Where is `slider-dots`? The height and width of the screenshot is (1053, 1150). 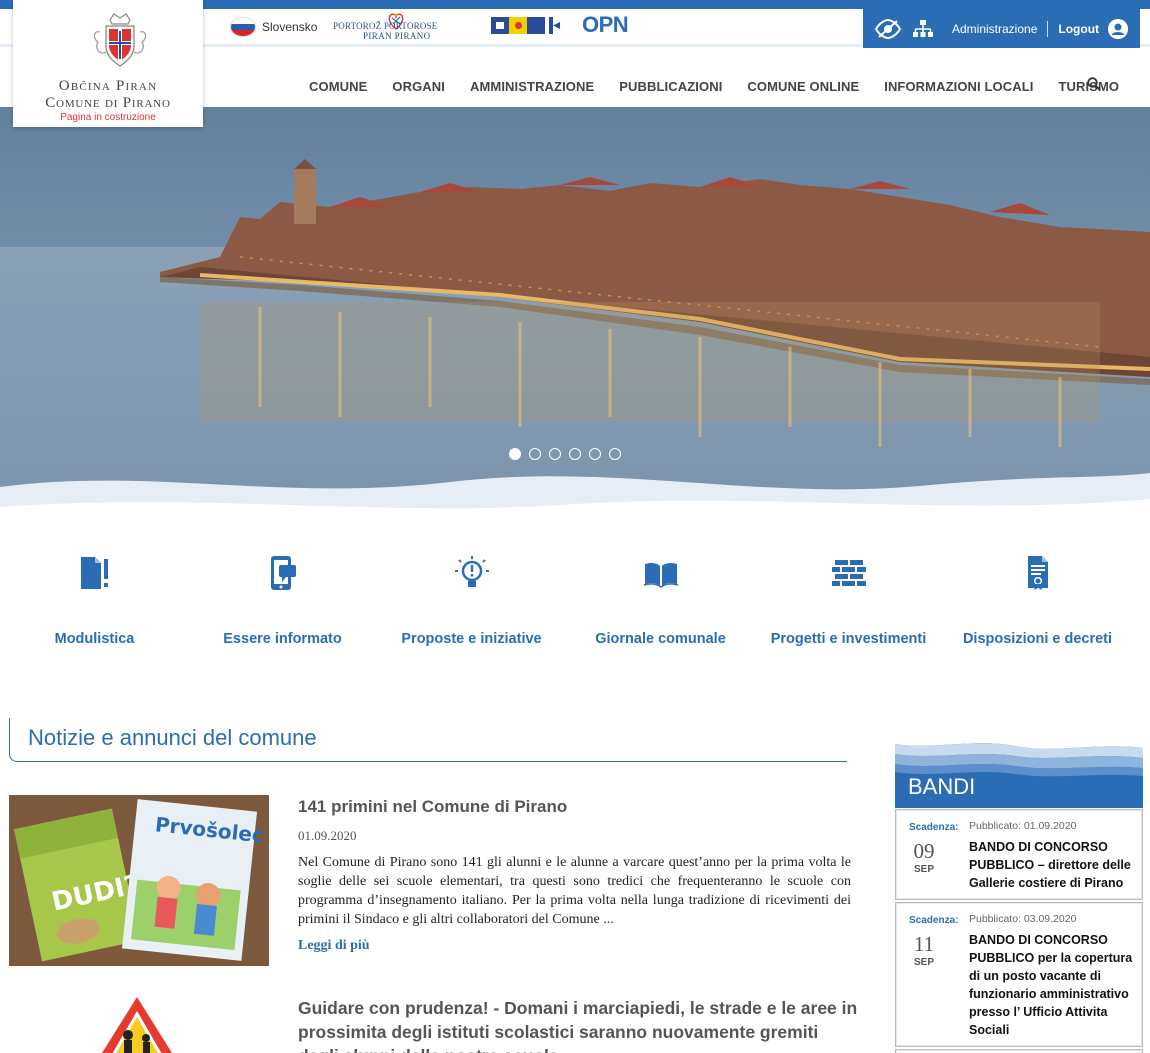
slider-dots is located at coordinates (565, 454).